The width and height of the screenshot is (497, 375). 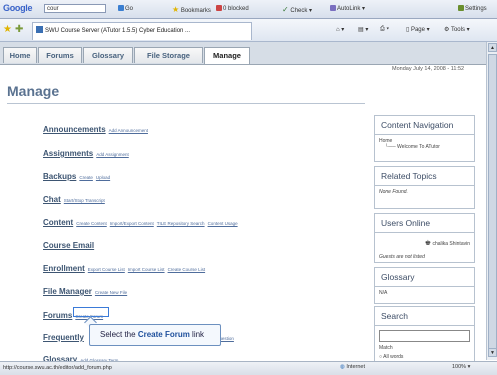 I want to click on file-manager-link: File Manager, so click(x=67, y=291).